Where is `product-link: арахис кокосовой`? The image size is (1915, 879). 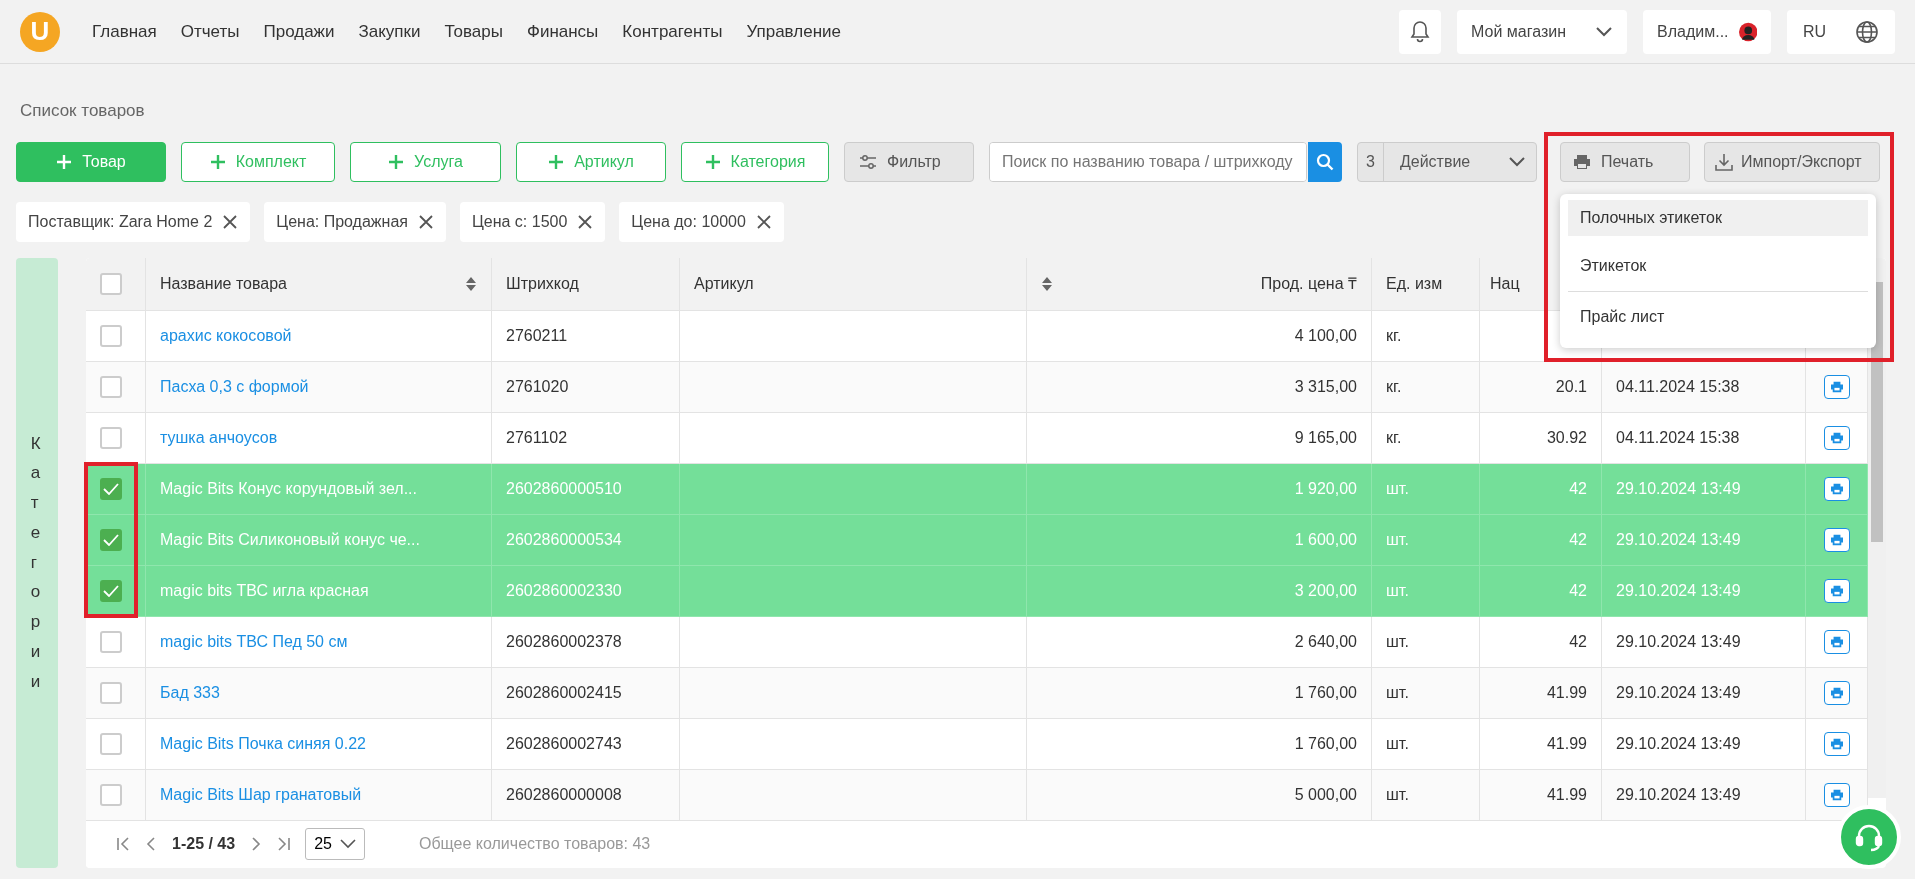 product-link: арахис кокосовой is located at coordinates (226, 335).